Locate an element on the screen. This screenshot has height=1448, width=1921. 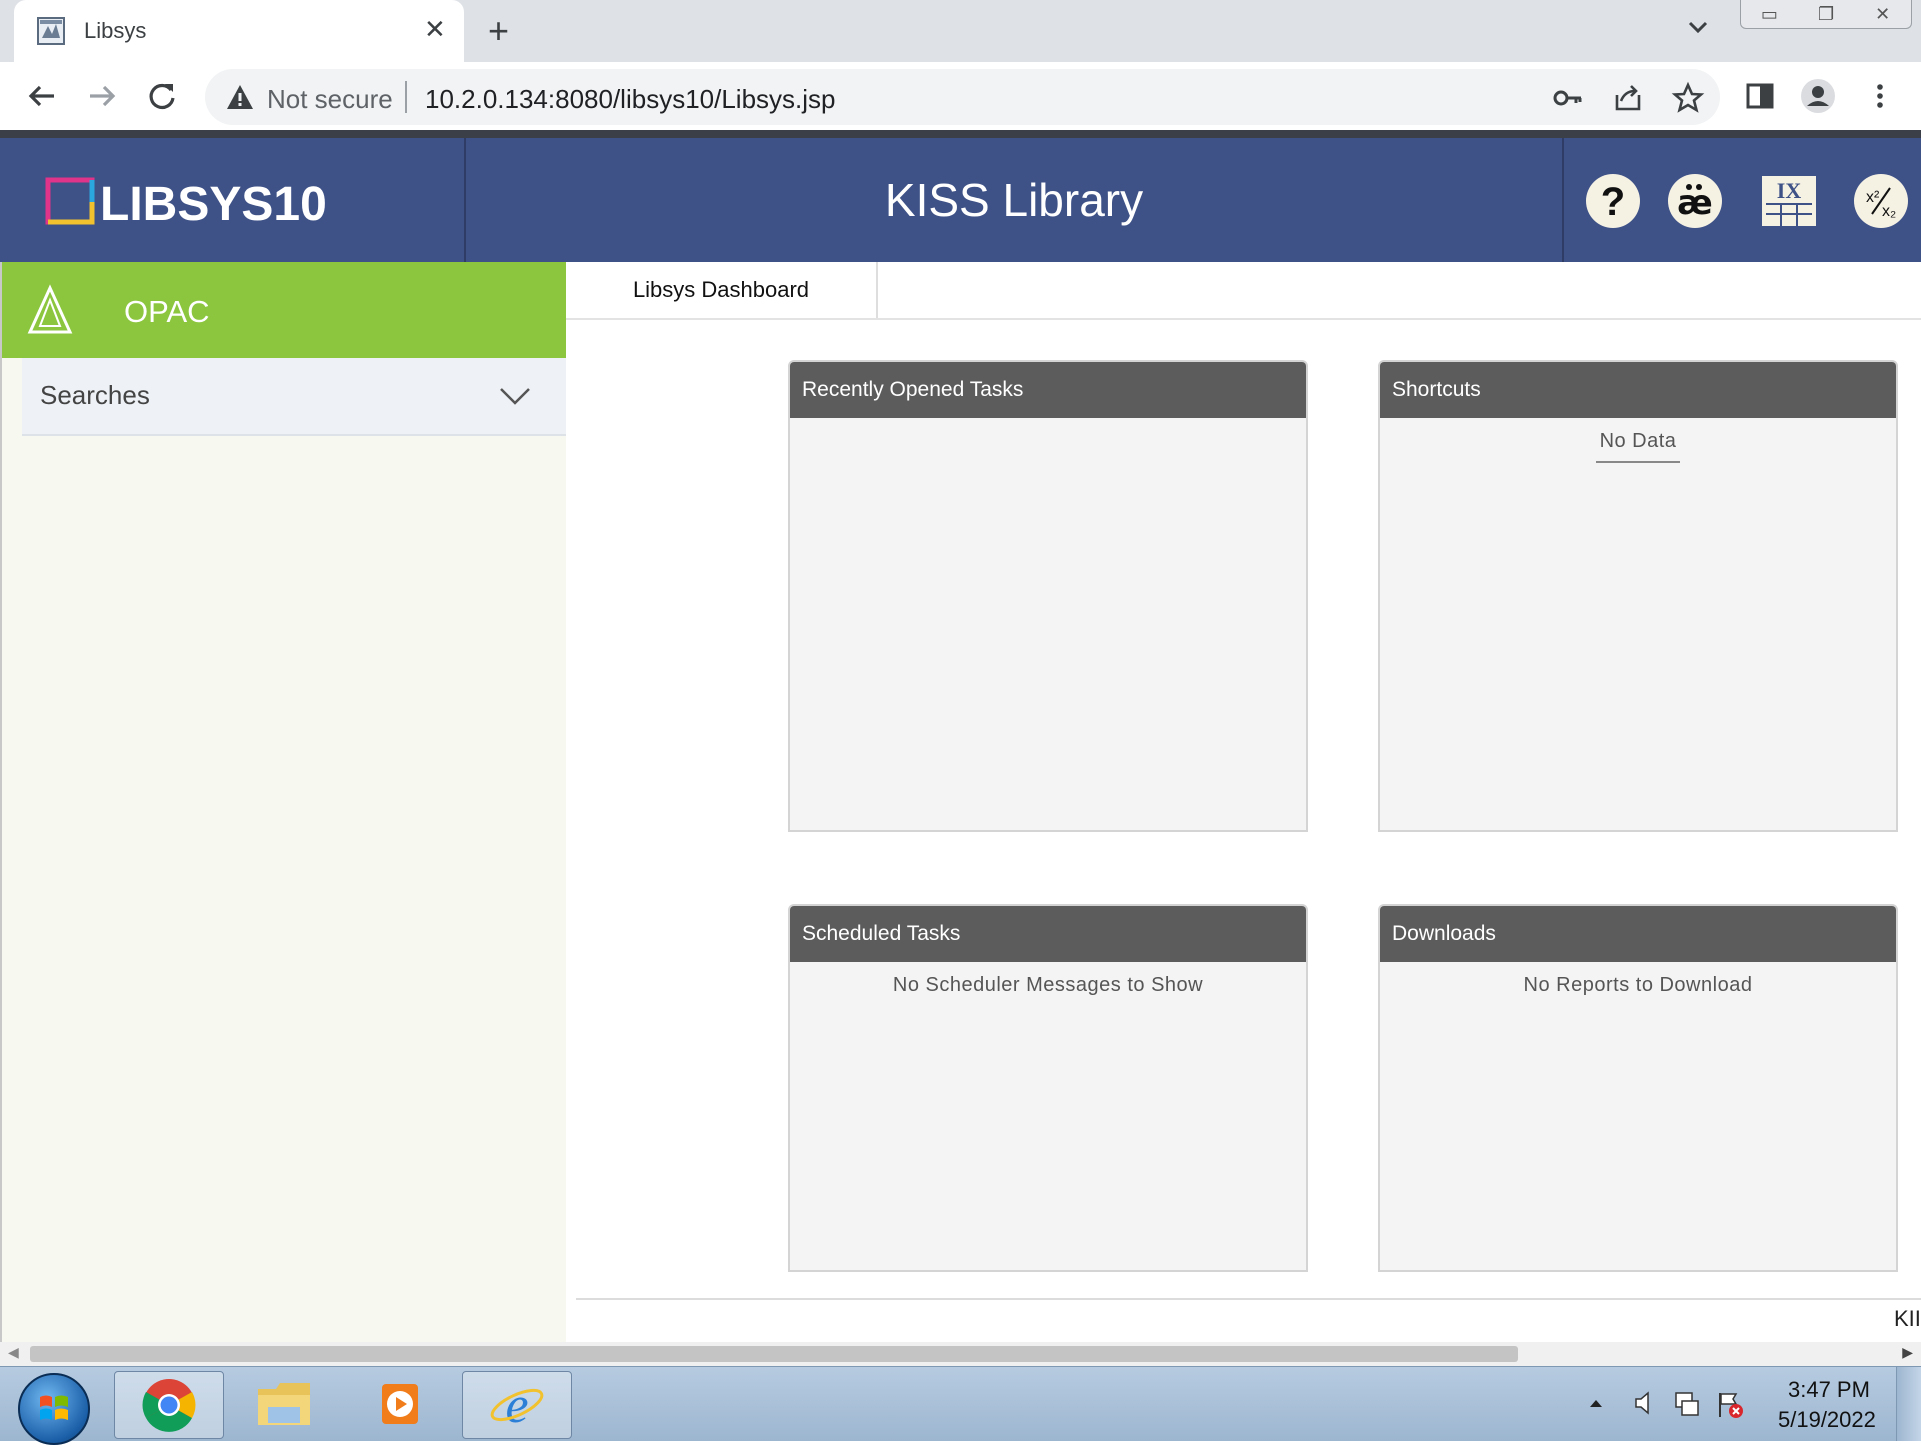
restore-icon: ❐ is located at coordinates (1826, 14).